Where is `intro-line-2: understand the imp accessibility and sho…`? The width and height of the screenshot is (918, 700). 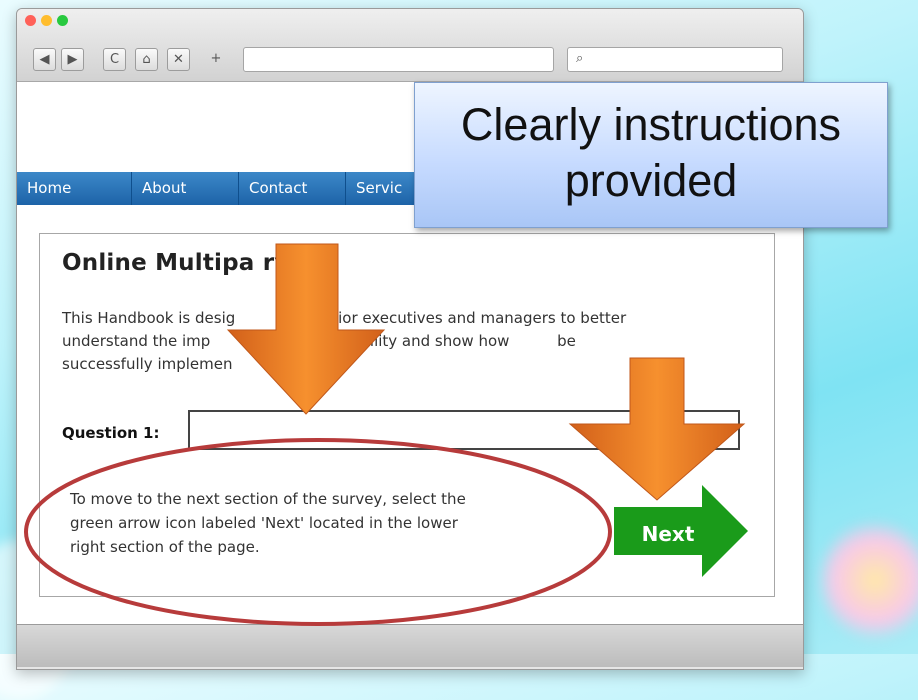
intro-line-2: understand the imp accessibility and sho… is located at coordinates (319, 341).